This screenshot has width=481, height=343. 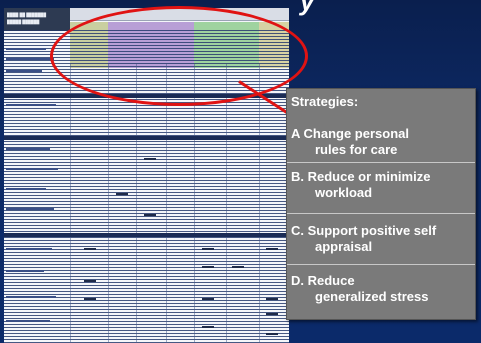 I want to click on spreadsheet-header-line-1: ████ ██ ███████, so click(x=27, y=14).